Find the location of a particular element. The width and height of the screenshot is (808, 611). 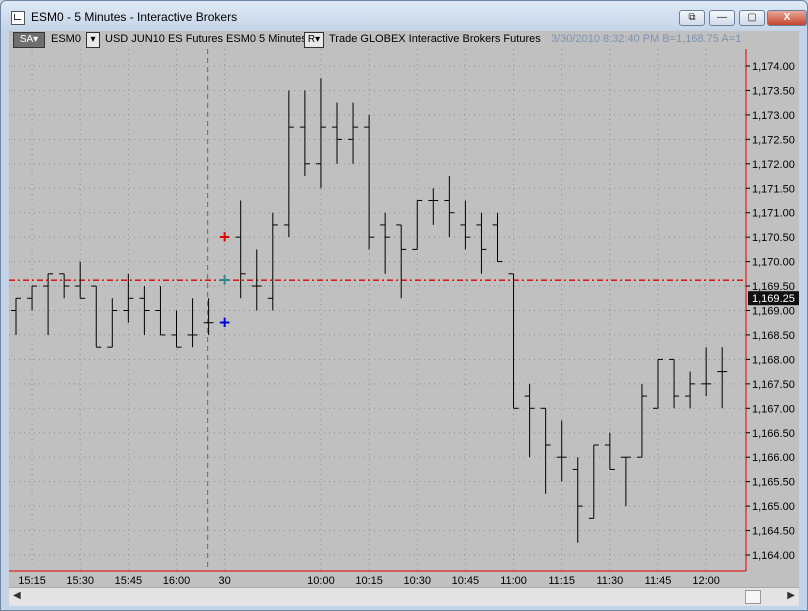

y-tick-label: 1,165.50 is located at coordinates (773, 483).